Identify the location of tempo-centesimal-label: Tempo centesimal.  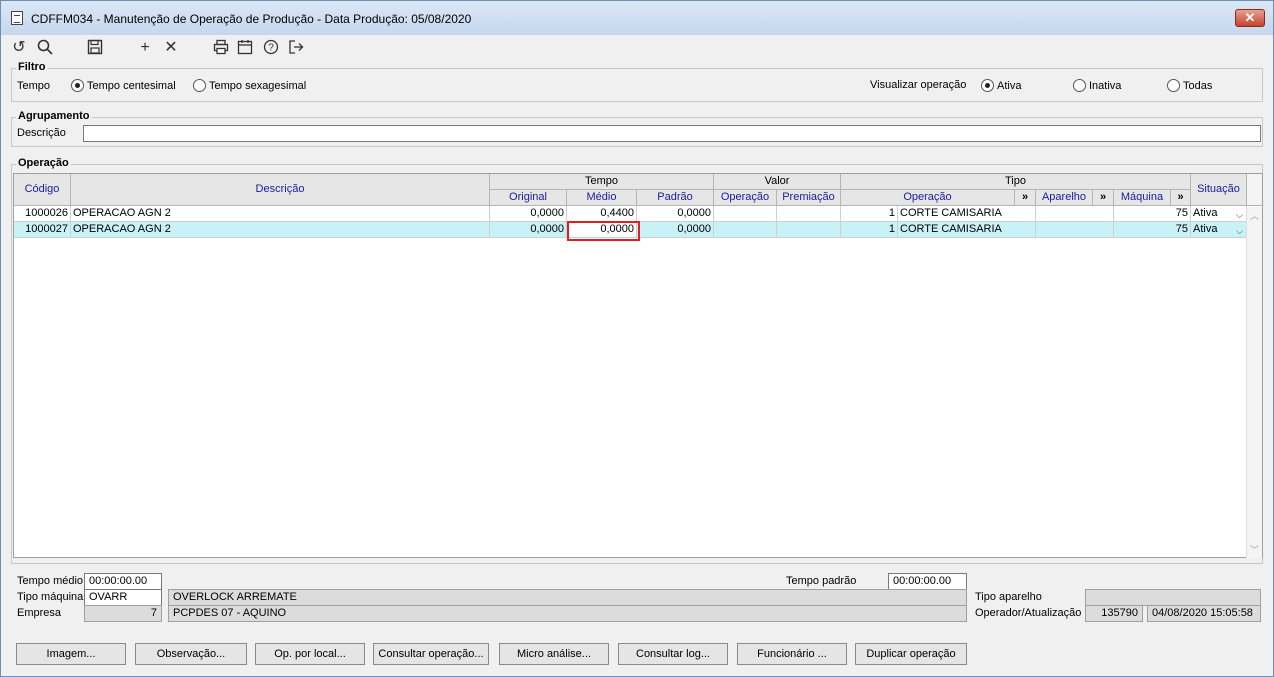
(131, 86).